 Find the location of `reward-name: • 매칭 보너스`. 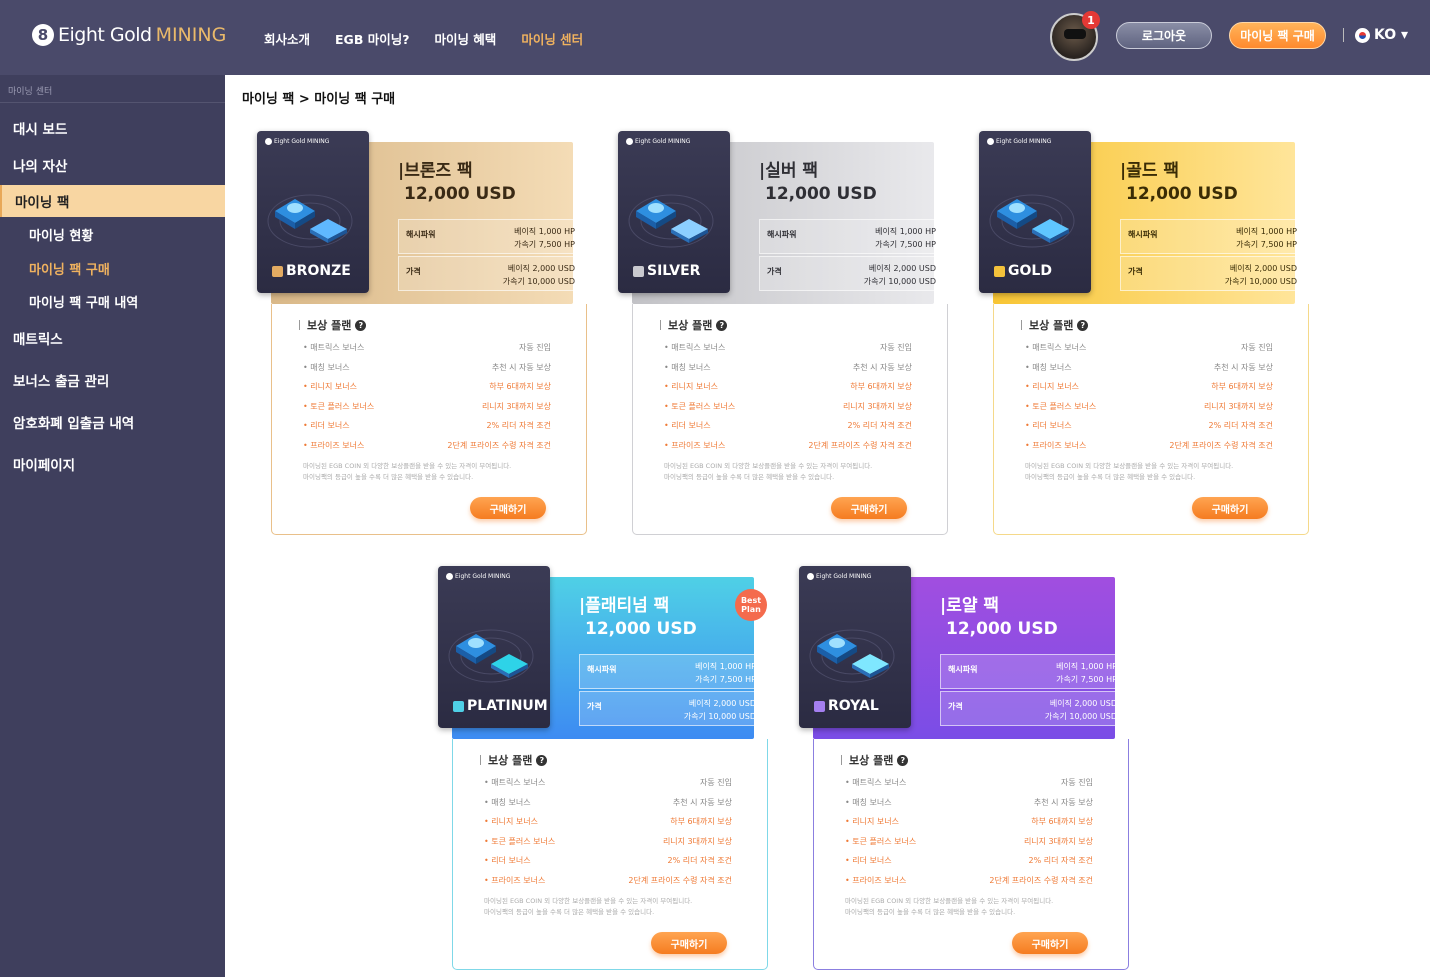

reward-name: • 매칭 보너스 is located at coordinates (1048, 367).